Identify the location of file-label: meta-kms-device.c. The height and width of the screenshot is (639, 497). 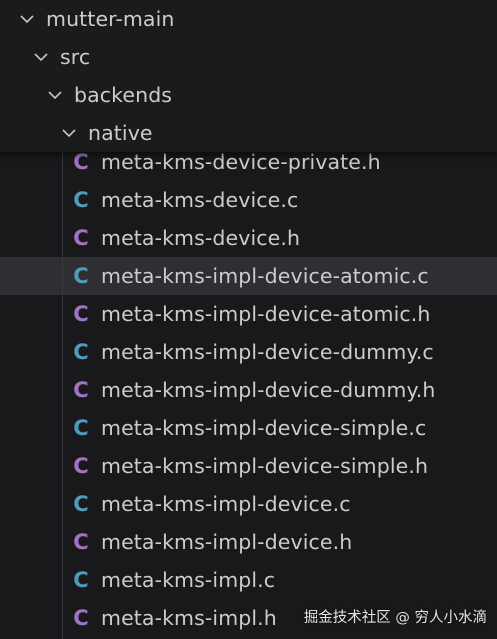
(200, 200).